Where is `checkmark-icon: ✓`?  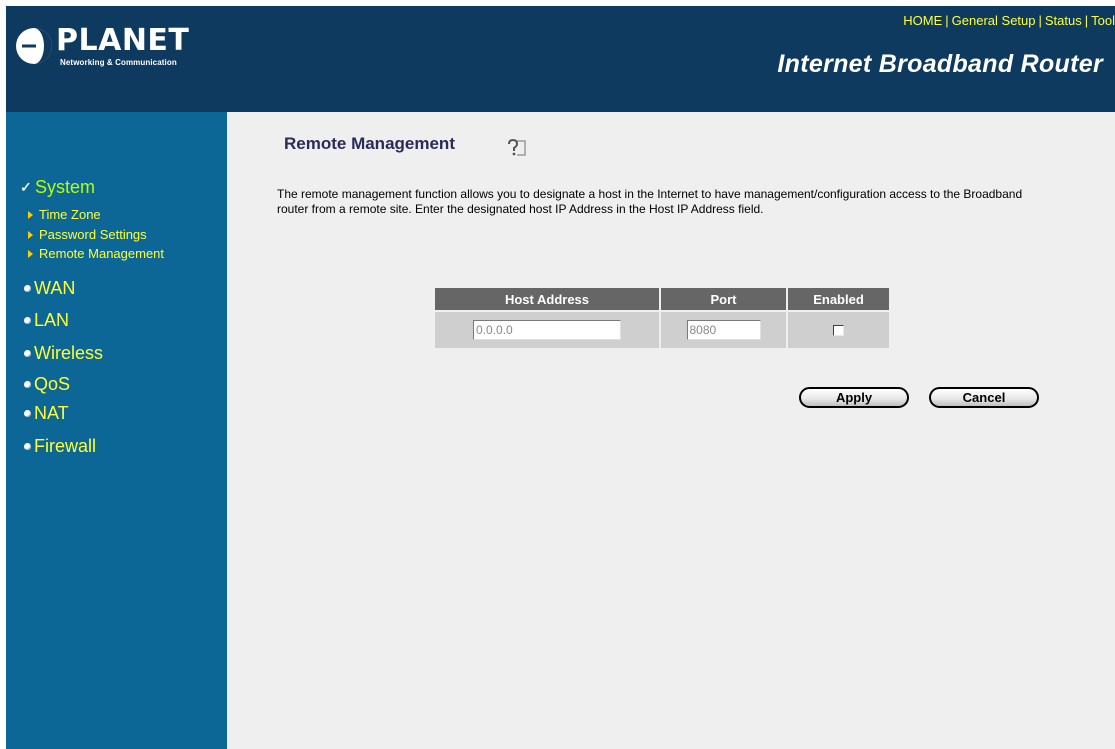
checkmark-icon: ✓ is located at coordinates (26, 186).